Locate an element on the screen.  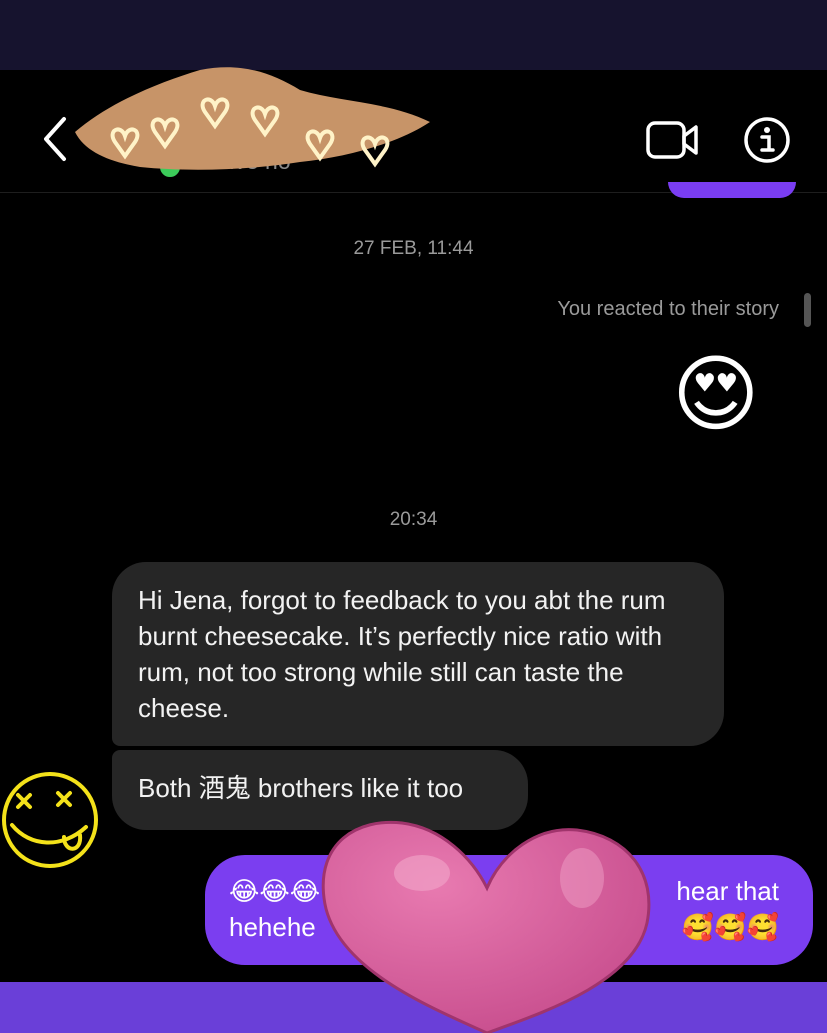
heart-sticker is located at coordinates (486, 926).